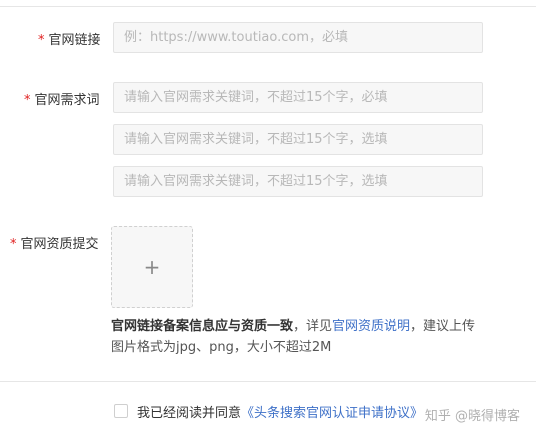 The width and height of the screenshot is (536, 442). What do you see at coordinates (54, 244) in the screenshot?
I see `qualification-label: * 官网资质提交` at bounding box center [54, 244].